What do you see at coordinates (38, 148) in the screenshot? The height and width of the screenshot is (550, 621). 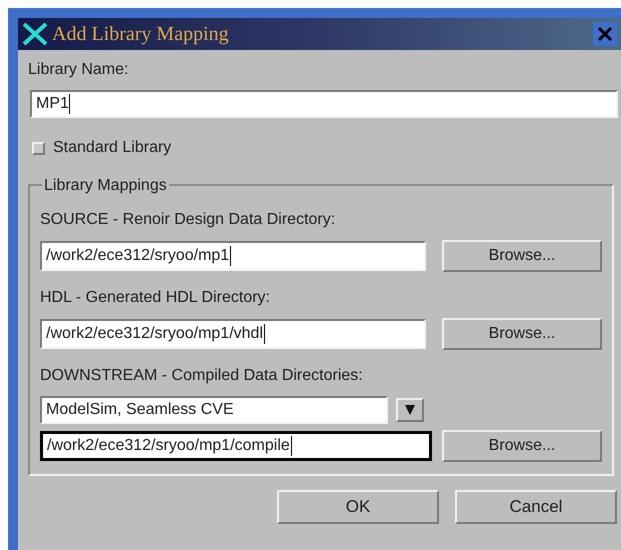 I see `checkbox` at bounding box center [38, 148].